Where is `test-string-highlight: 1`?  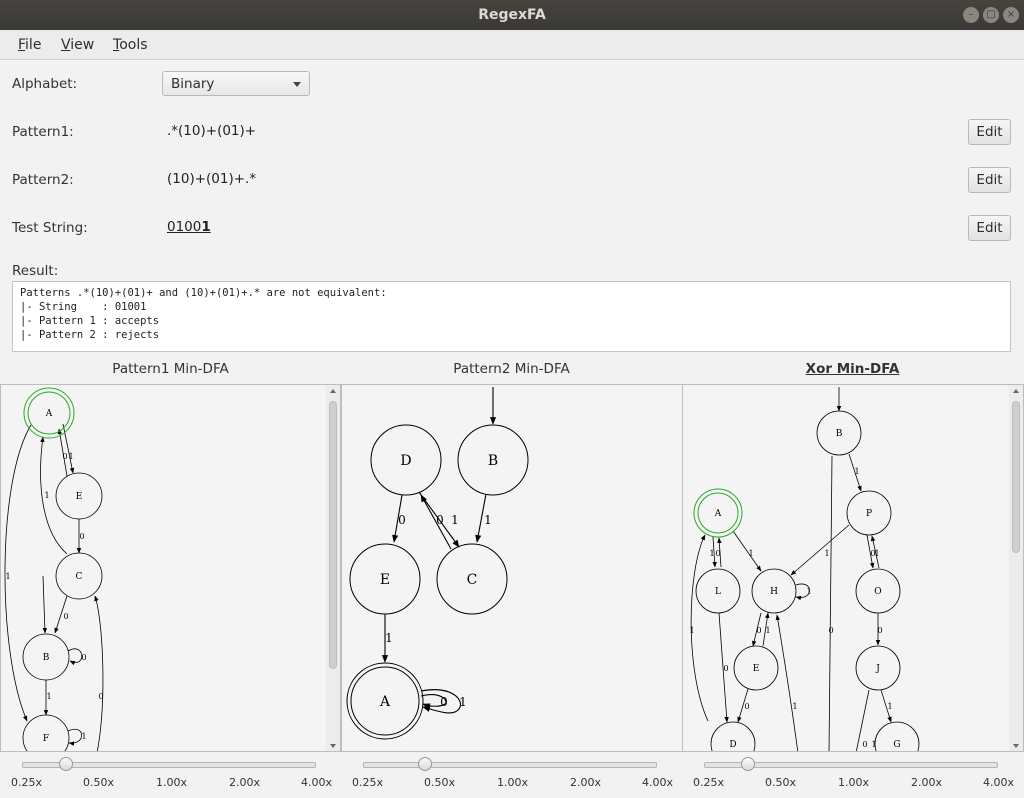
test-string-highlight: 1 is located at coordinates (206, 227).